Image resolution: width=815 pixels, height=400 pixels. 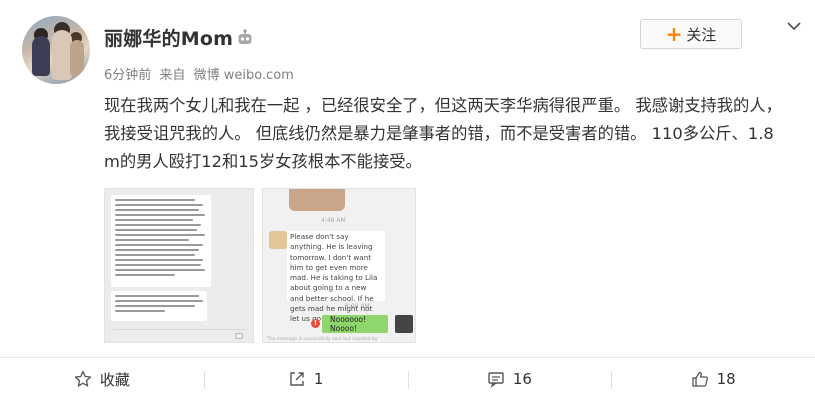 I want to click on source-name: 微博 weibo.com, so click(x=244, y=75).